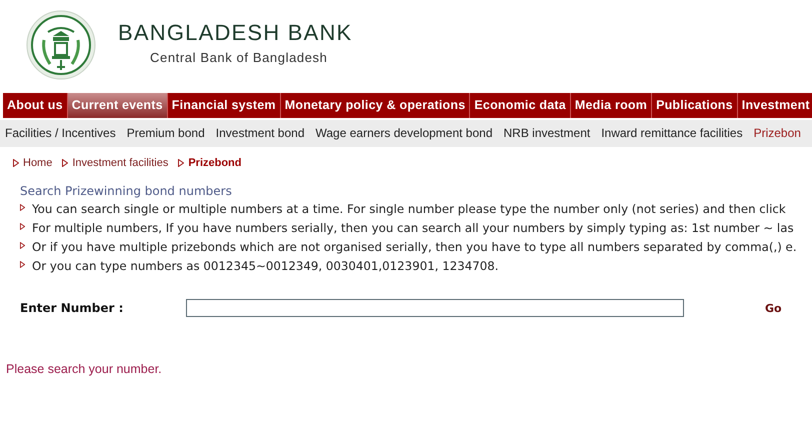 Image resolution: width=812 pixels, height=440 pixels. What do you see at coordinates (520, 105) in the screenshot?
I see `nav-tab: Economic data` at bounding box center [520, 105].